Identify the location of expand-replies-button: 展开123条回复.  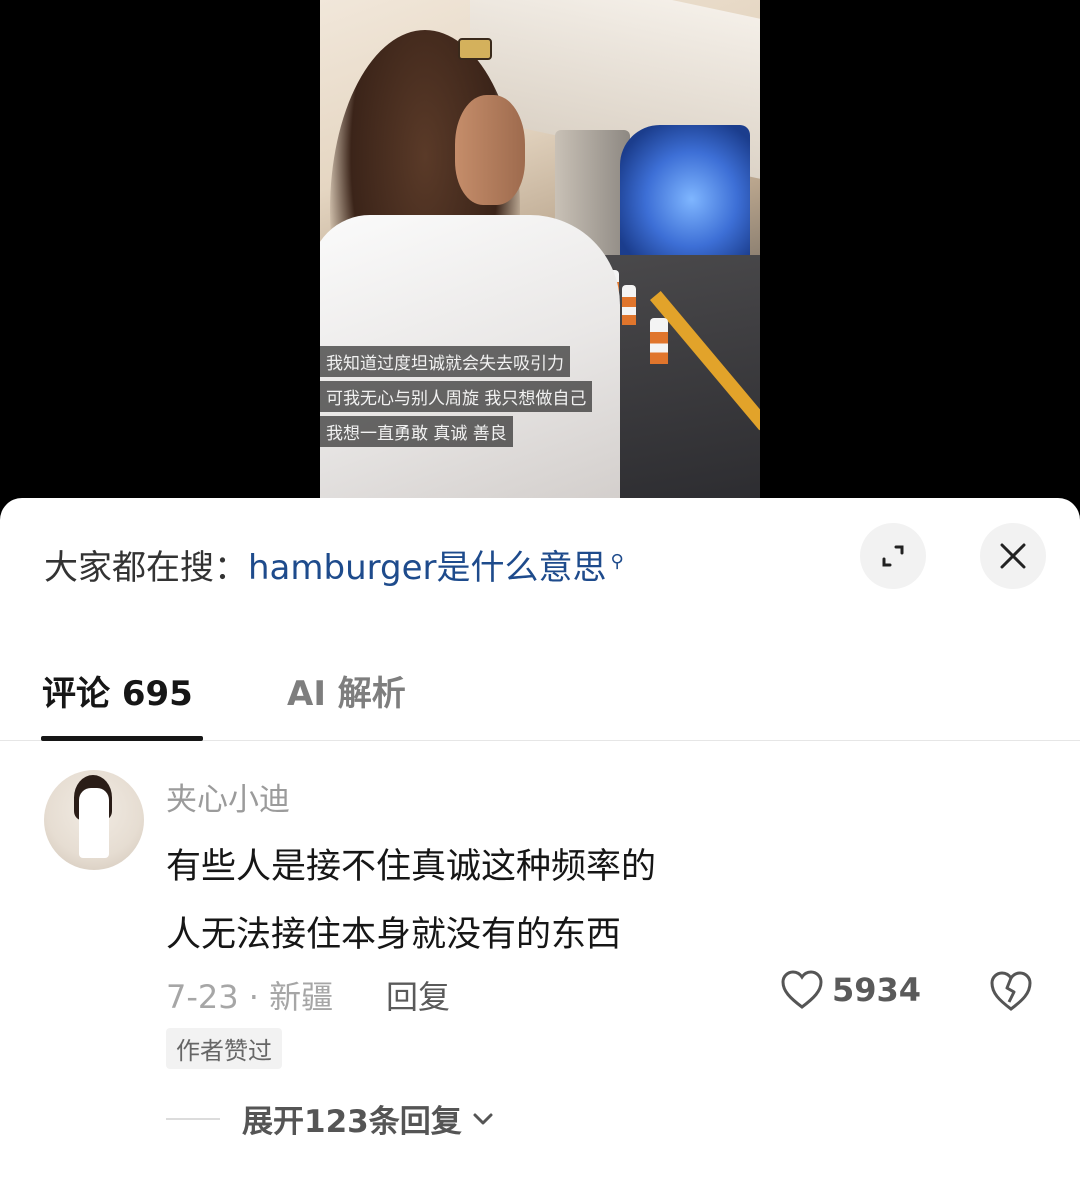
(330, 1118).